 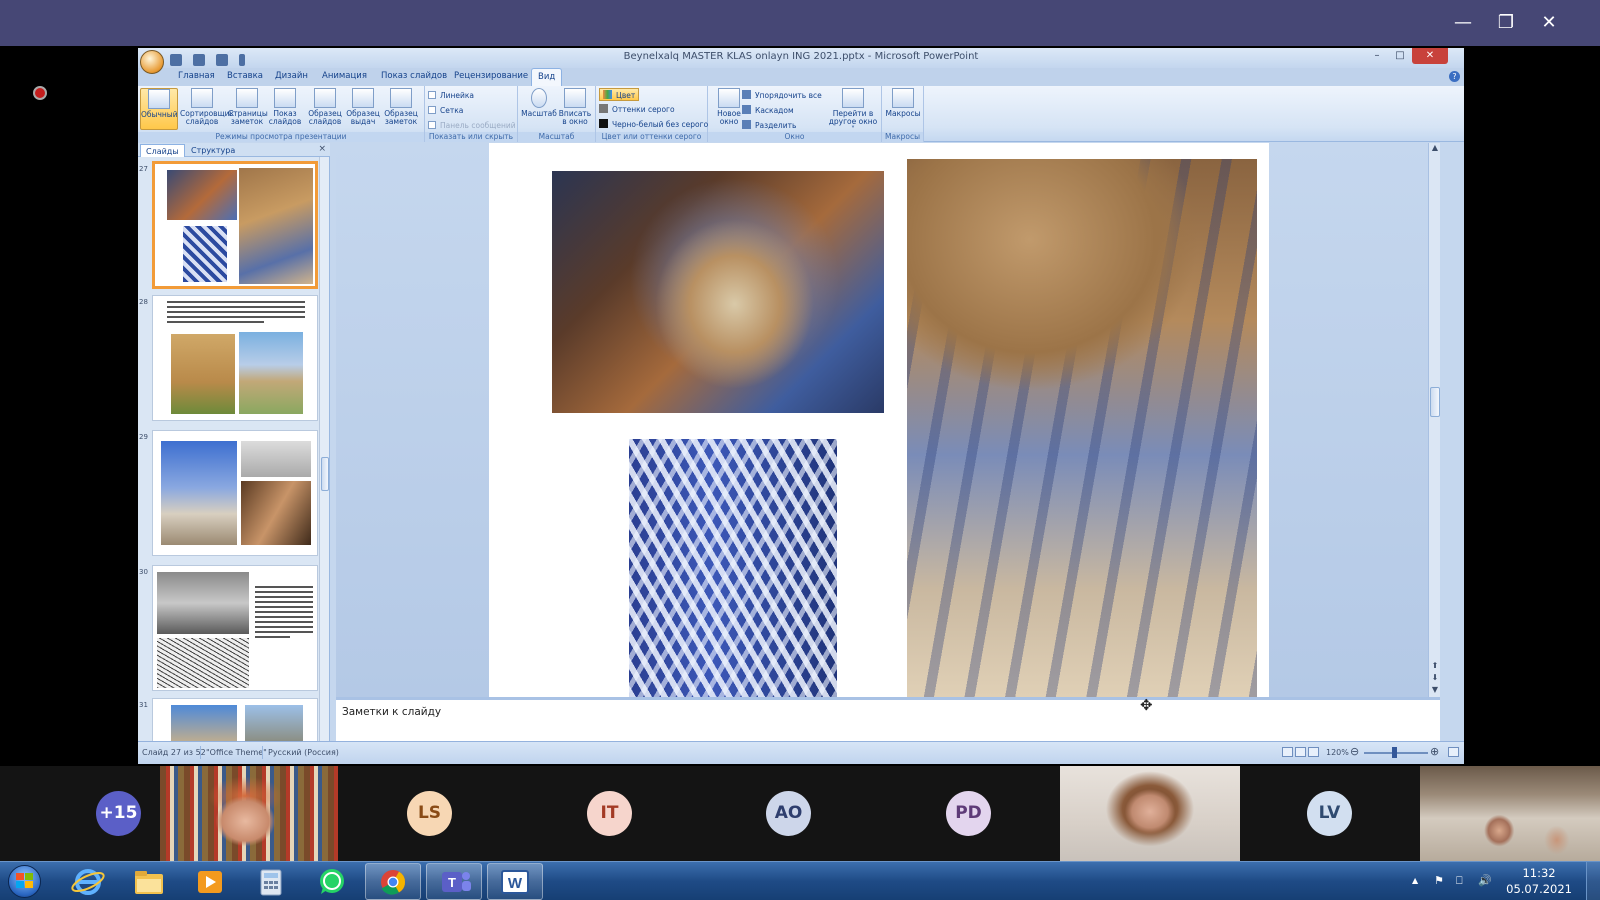 What do you see at coordinates (653, 124) in the screenshot?
I see `black-white-button: Черно-белый без серого` at bounding box center [653, 124].